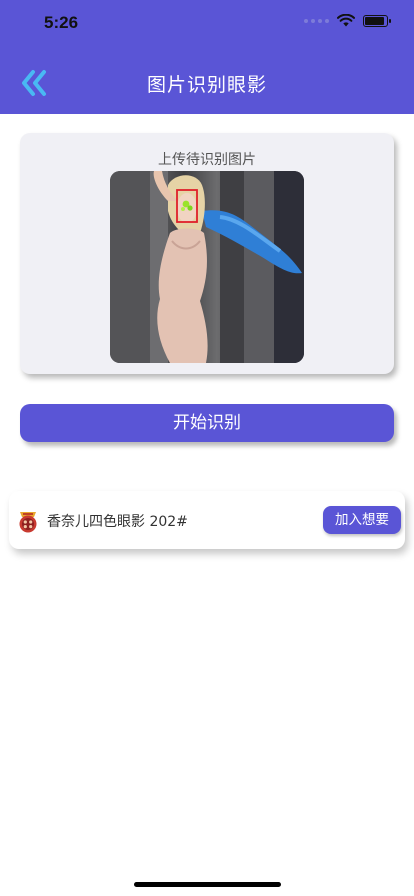 The image size is (414, 896). What do you see at coordinates (207, 160) in the screenshot?
I see `upload-label: 上传待识别图片` at bounding box center [207, 160].